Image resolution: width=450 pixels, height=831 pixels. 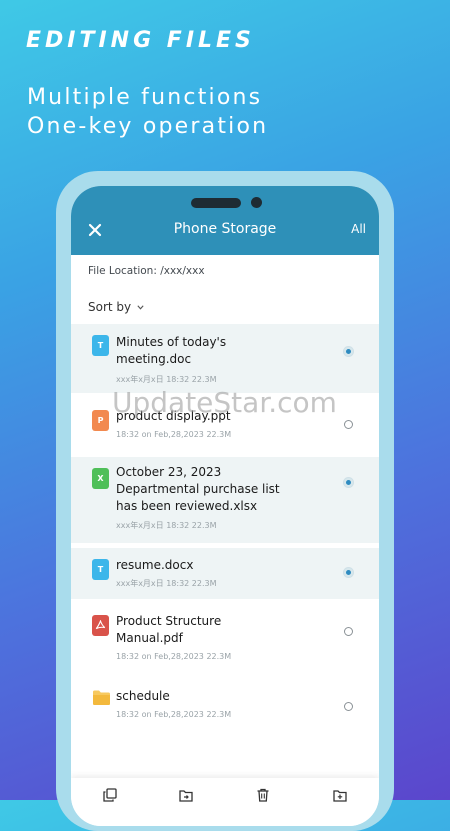 I want to click on file-name: schedule, so click(x=143, y=696).